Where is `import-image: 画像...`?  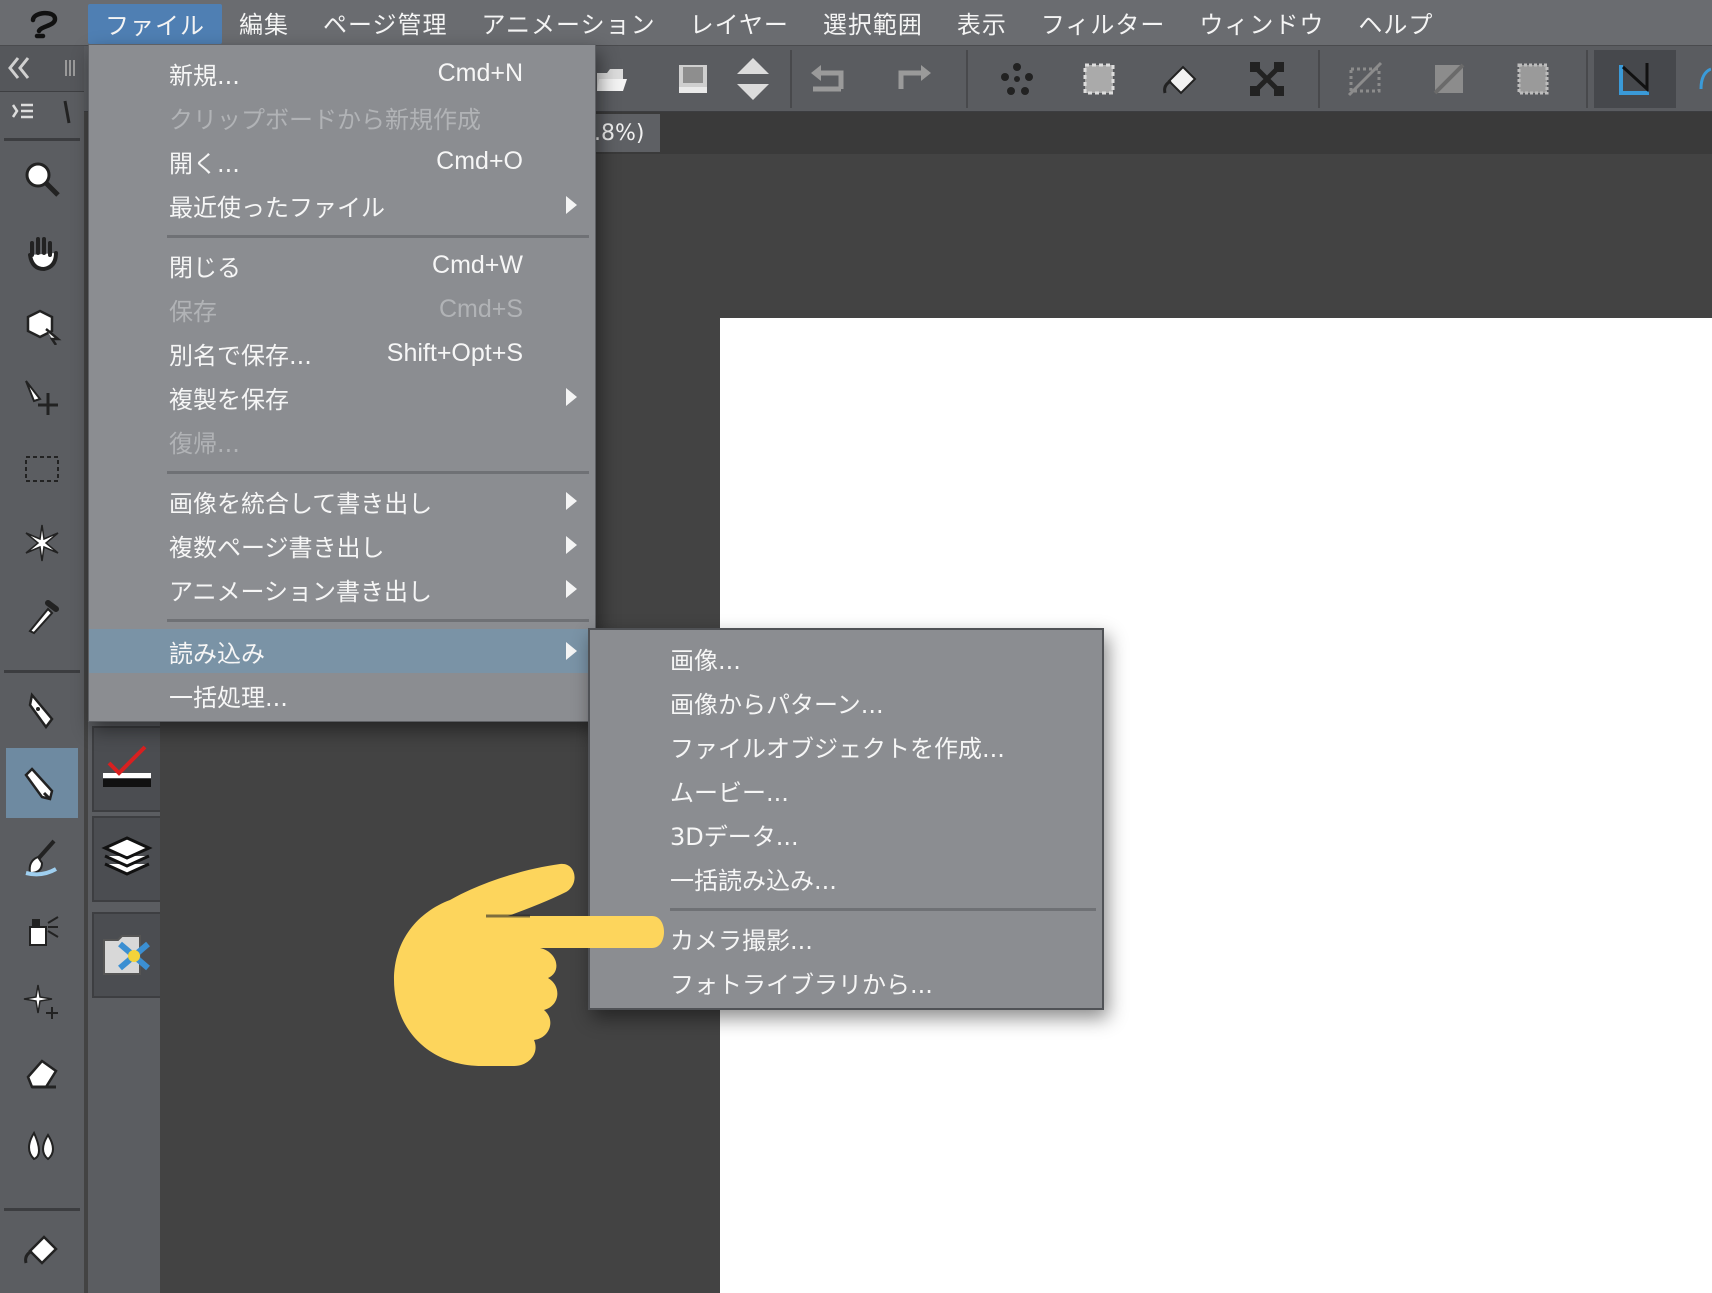 import-image: 画像... is located at coordinates (846, 658).